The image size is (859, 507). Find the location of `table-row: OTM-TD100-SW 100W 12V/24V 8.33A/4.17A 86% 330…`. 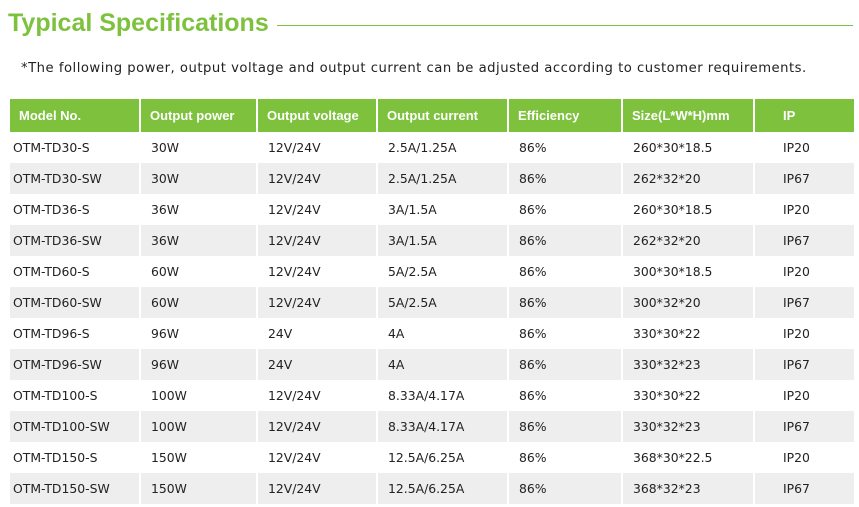

table-row: OTM-TD100-SW 100W 12V/24V 8.33A/4.17A 86% 330… is located at coordinates (432, 426).